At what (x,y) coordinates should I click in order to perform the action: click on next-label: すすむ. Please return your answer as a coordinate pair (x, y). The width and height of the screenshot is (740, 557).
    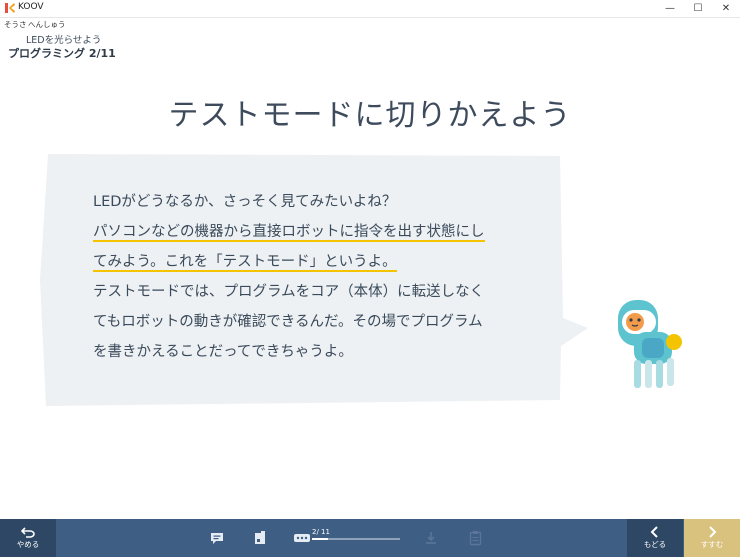
    Looking at the image, I should click on (712, 544).